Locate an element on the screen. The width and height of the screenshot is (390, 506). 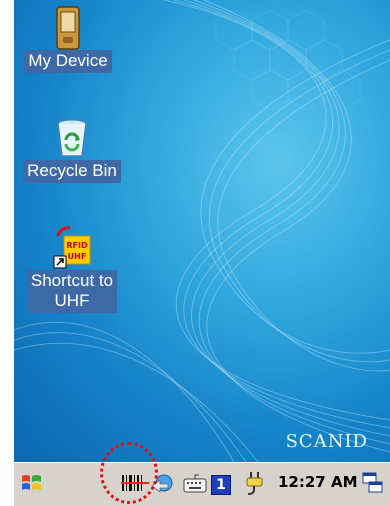
keyboard-icon is located at coordinates (195, 485).